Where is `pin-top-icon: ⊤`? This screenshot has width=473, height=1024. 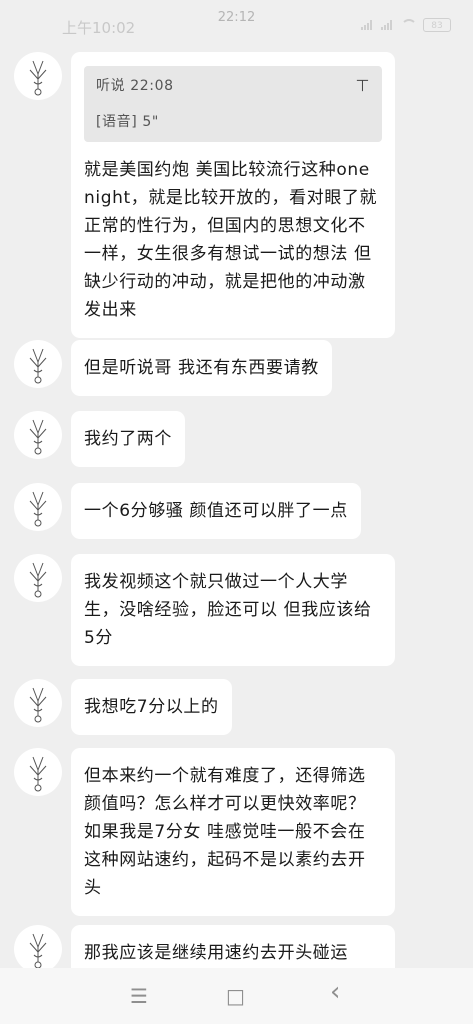 pin-top-icon: ⊤ is located at coordinates (362, 86).